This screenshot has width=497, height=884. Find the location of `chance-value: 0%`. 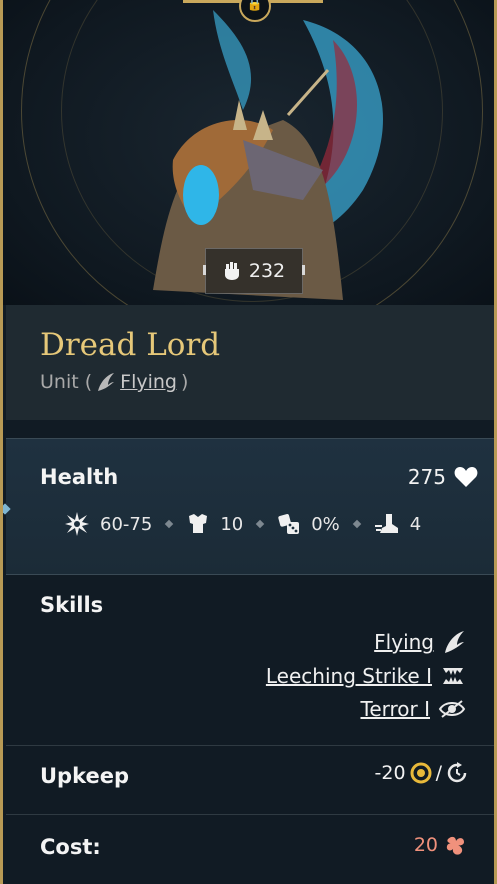

chance-value: 0% is located at coordinates (325, 524).